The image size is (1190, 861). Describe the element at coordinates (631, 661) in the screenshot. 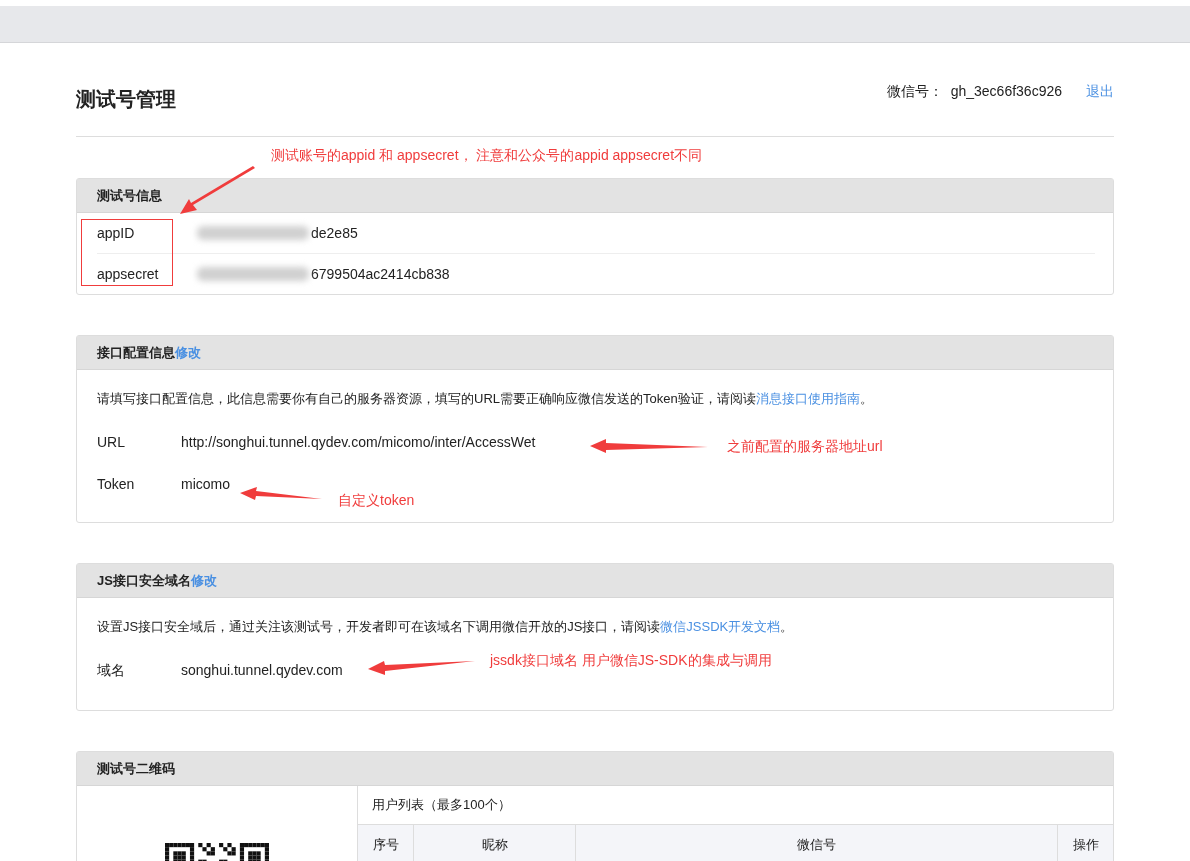

I see `annotation-text: jssdk接口域名 用户微信JS-SDK的集成与调用` at that location.